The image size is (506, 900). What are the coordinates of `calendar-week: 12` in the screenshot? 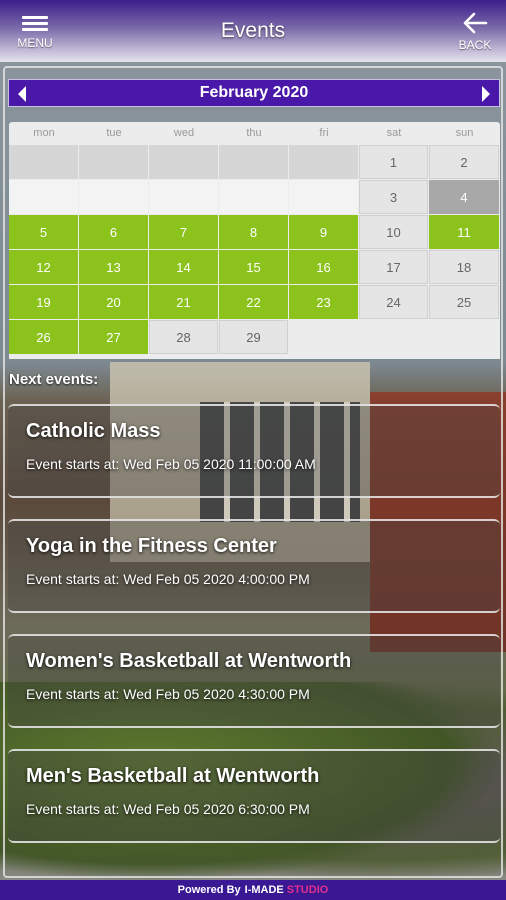 It's located at (254, 162).